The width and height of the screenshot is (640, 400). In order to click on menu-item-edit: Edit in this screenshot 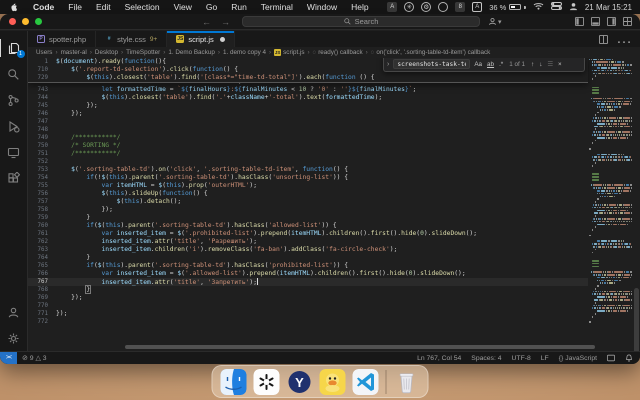, I will do `click(103, 7)`.